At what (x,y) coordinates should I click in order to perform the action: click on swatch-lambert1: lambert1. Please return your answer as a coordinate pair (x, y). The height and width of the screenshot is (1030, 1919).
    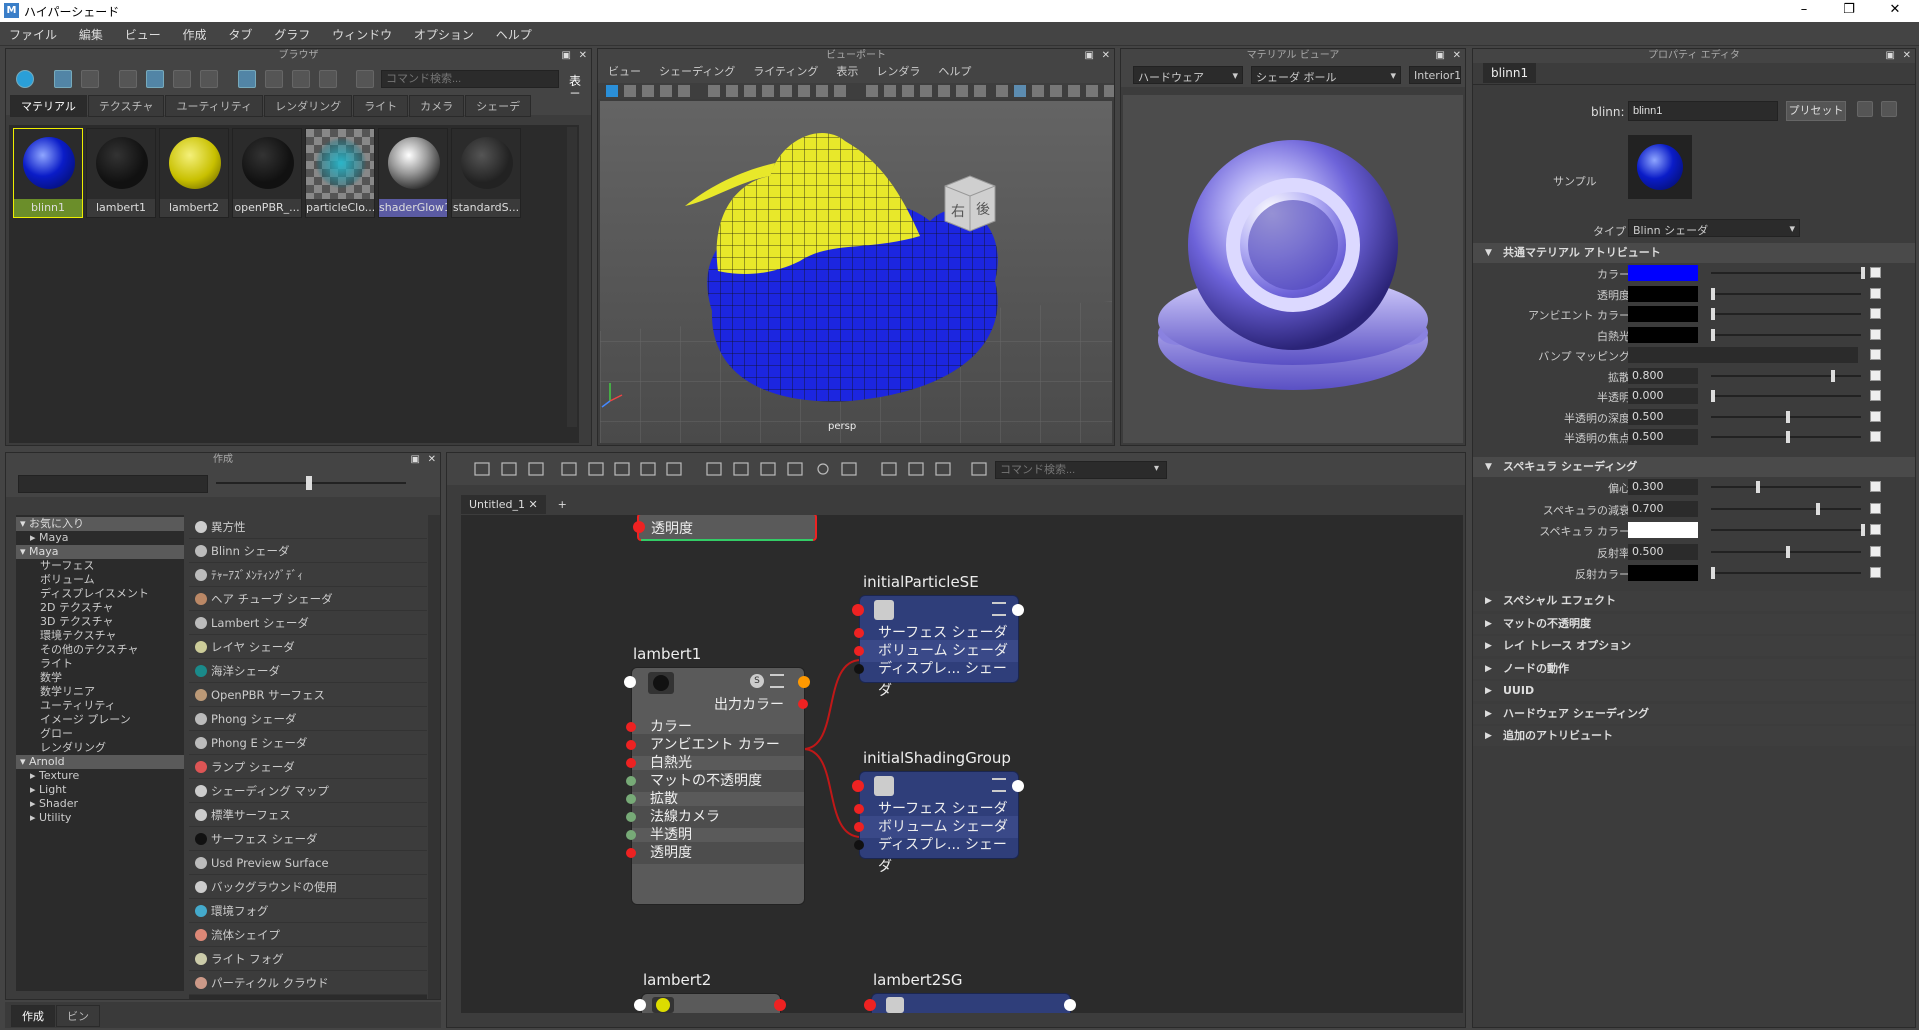
    Looking at the image, I should click on (121, 173).